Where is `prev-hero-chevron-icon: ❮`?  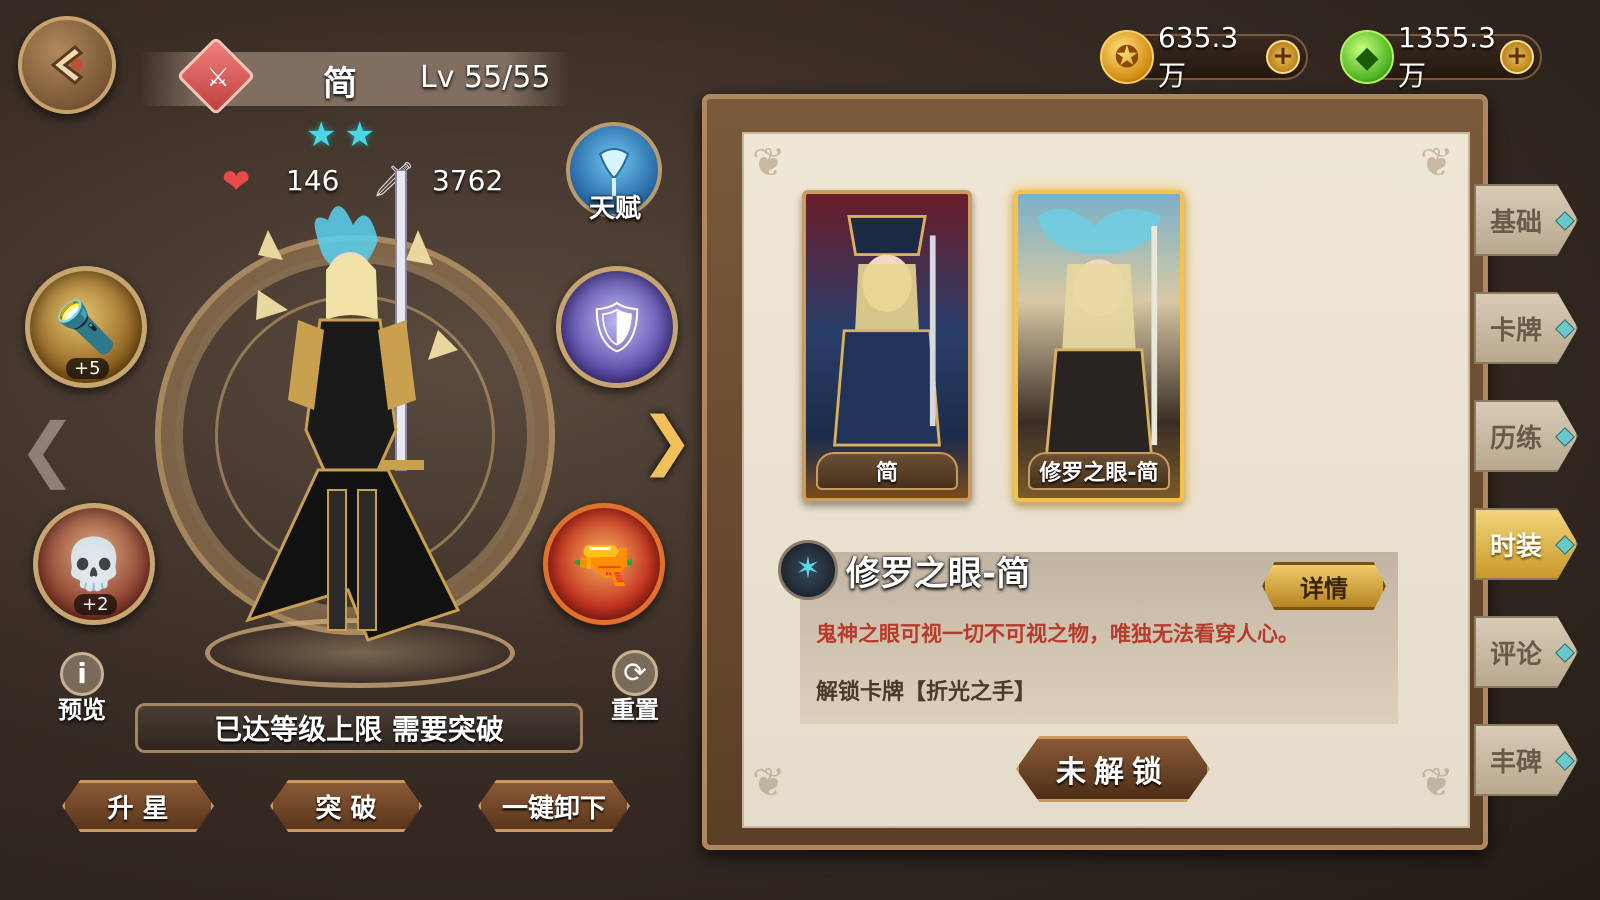
prev-hero-chevron-icon: ❮ is located at coordinates (47, 449).